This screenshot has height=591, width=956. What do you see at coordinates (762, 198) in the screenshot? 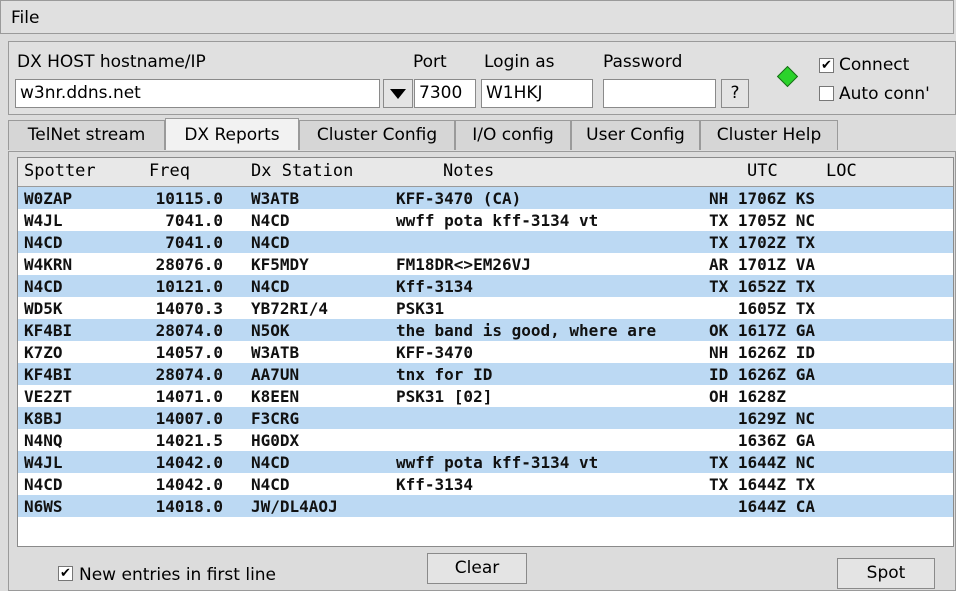
I see `cell-utc: NH 1706Z KS` at bounding box center [762, 198].